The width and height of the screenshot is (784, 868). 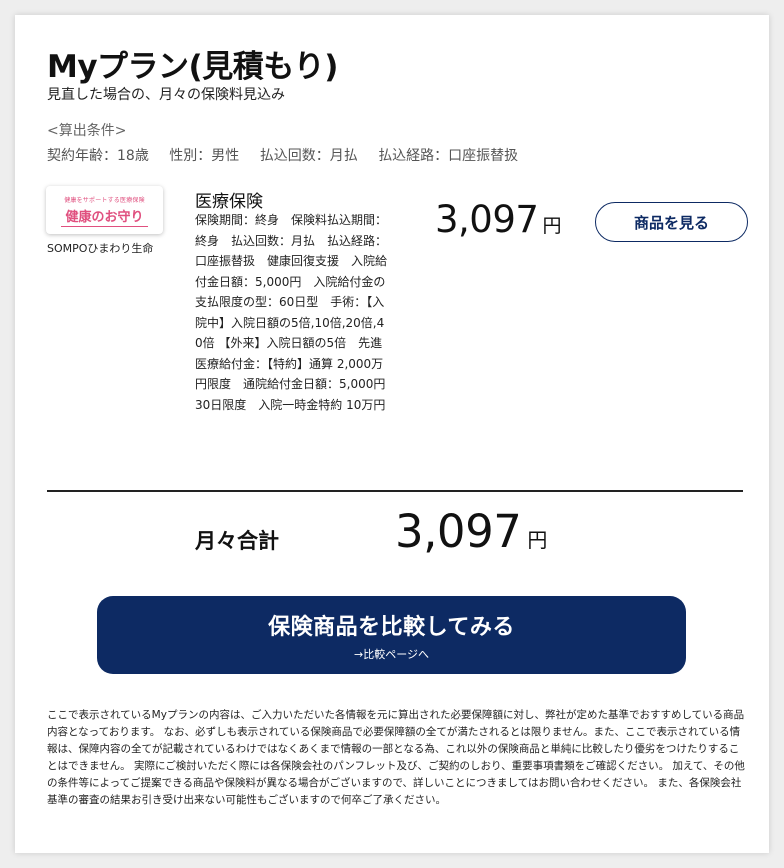 What do you see at coordinates (166, 95) in the screenshot?
I see `page-subtitle: 見直した場合の、月々の保険料見込み` at bounding box center [166, 95].